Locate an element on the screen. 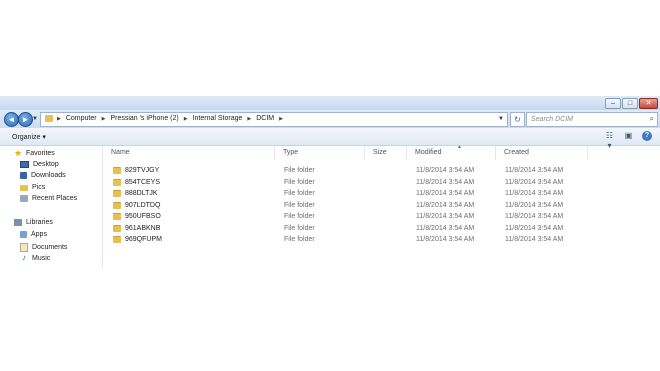 Image resolution: width=660 pixels, height=371 pixels. minimize-button: – is located at coordinates (613, 103).